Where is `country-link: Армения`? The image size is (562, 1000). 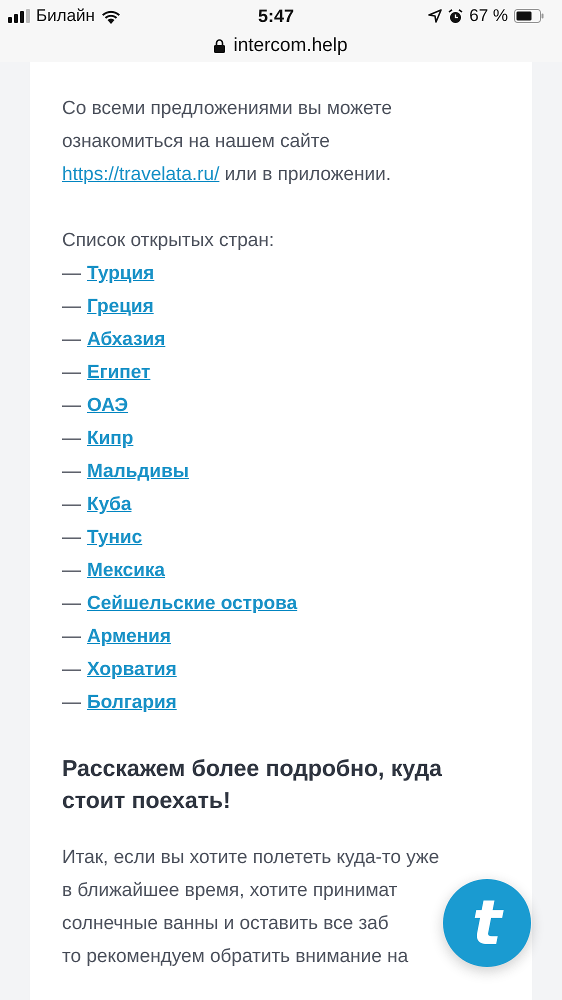 country-link: Армения is located at coordinates (129, 636).